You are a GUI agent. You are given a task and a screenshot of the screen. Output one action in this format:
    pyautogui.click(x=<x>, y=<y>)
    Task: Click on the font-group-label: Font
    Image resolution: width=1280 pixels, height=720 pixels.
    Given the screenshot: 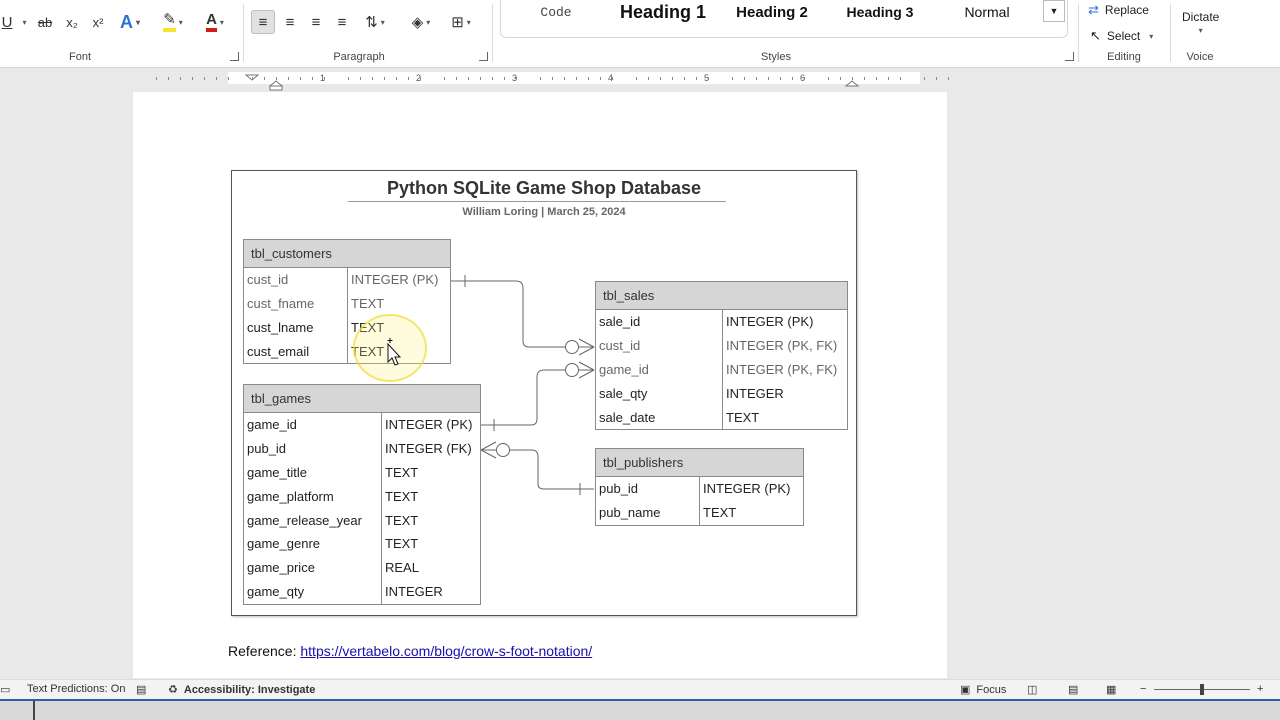 What is the action you would take?
    pyautogui.click(x=79, y=57)
    